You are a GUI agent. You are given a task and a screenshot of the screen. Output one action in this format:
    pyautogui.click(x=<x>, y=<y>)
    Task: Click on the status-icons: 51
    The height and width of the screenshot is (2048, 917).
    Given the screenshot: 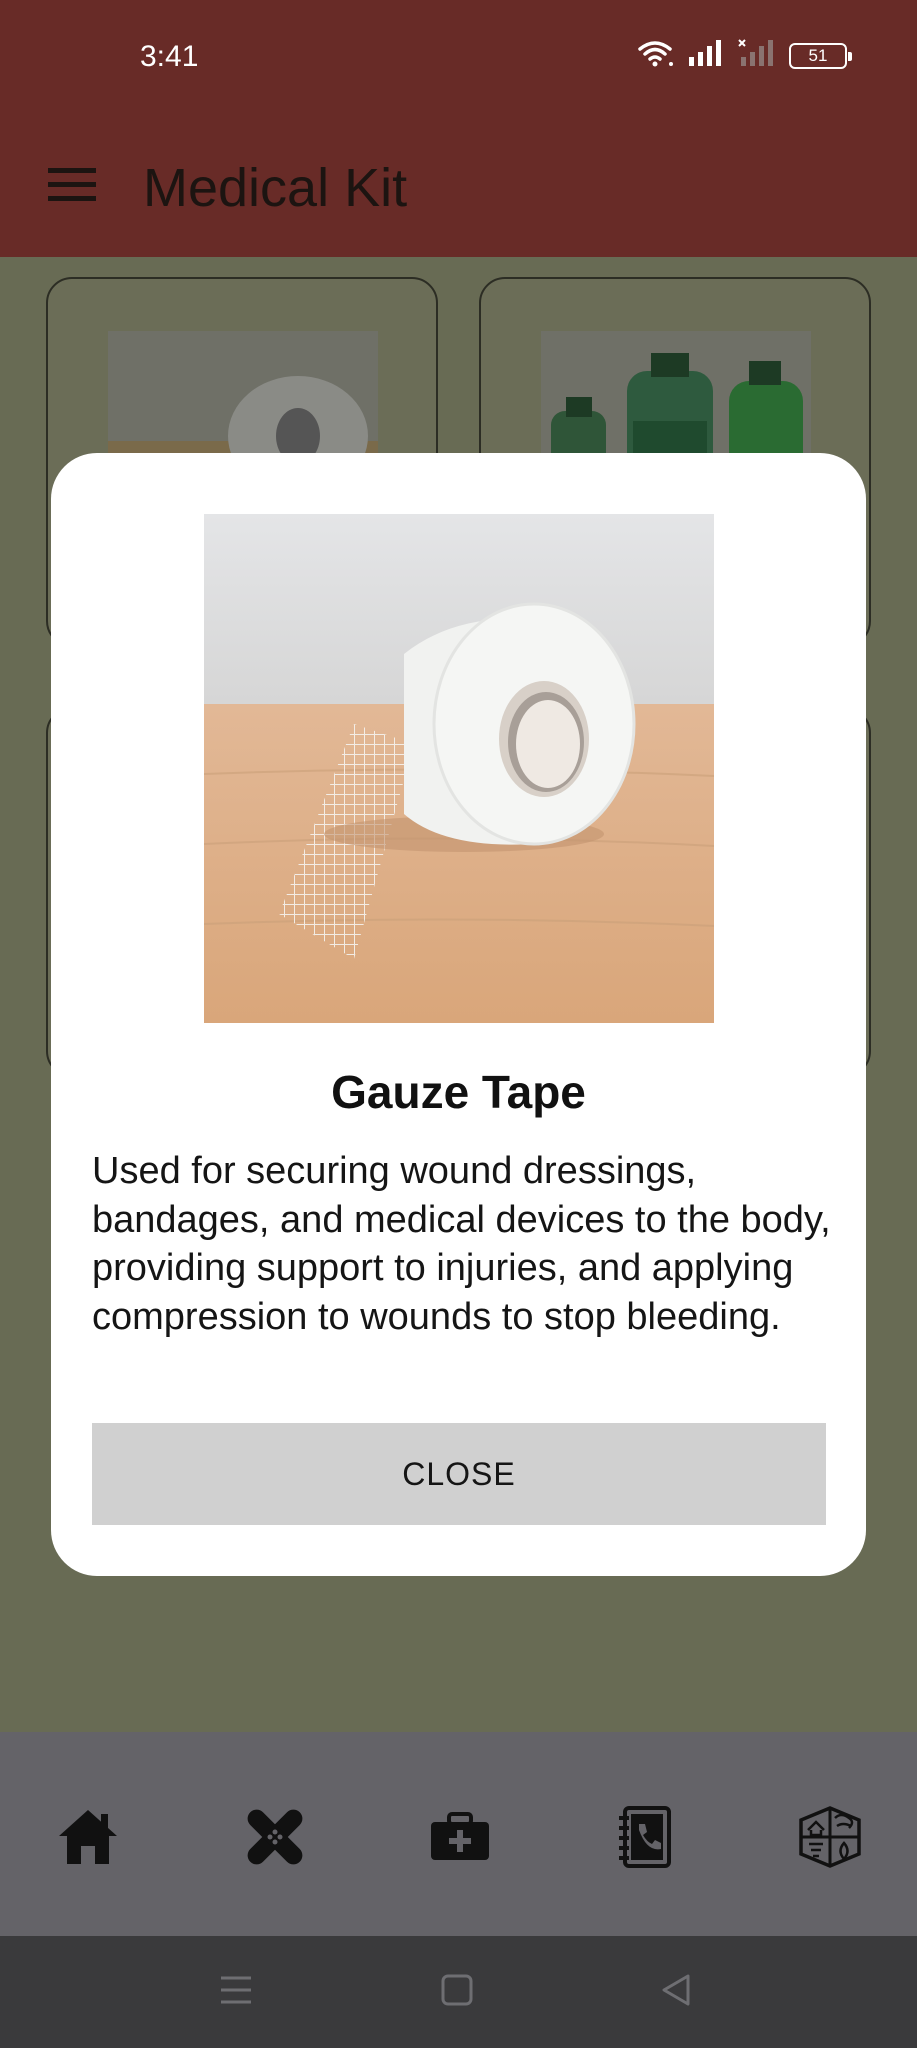 What is the action you would take?
    pyautogui.click(x=744, y=55)
    